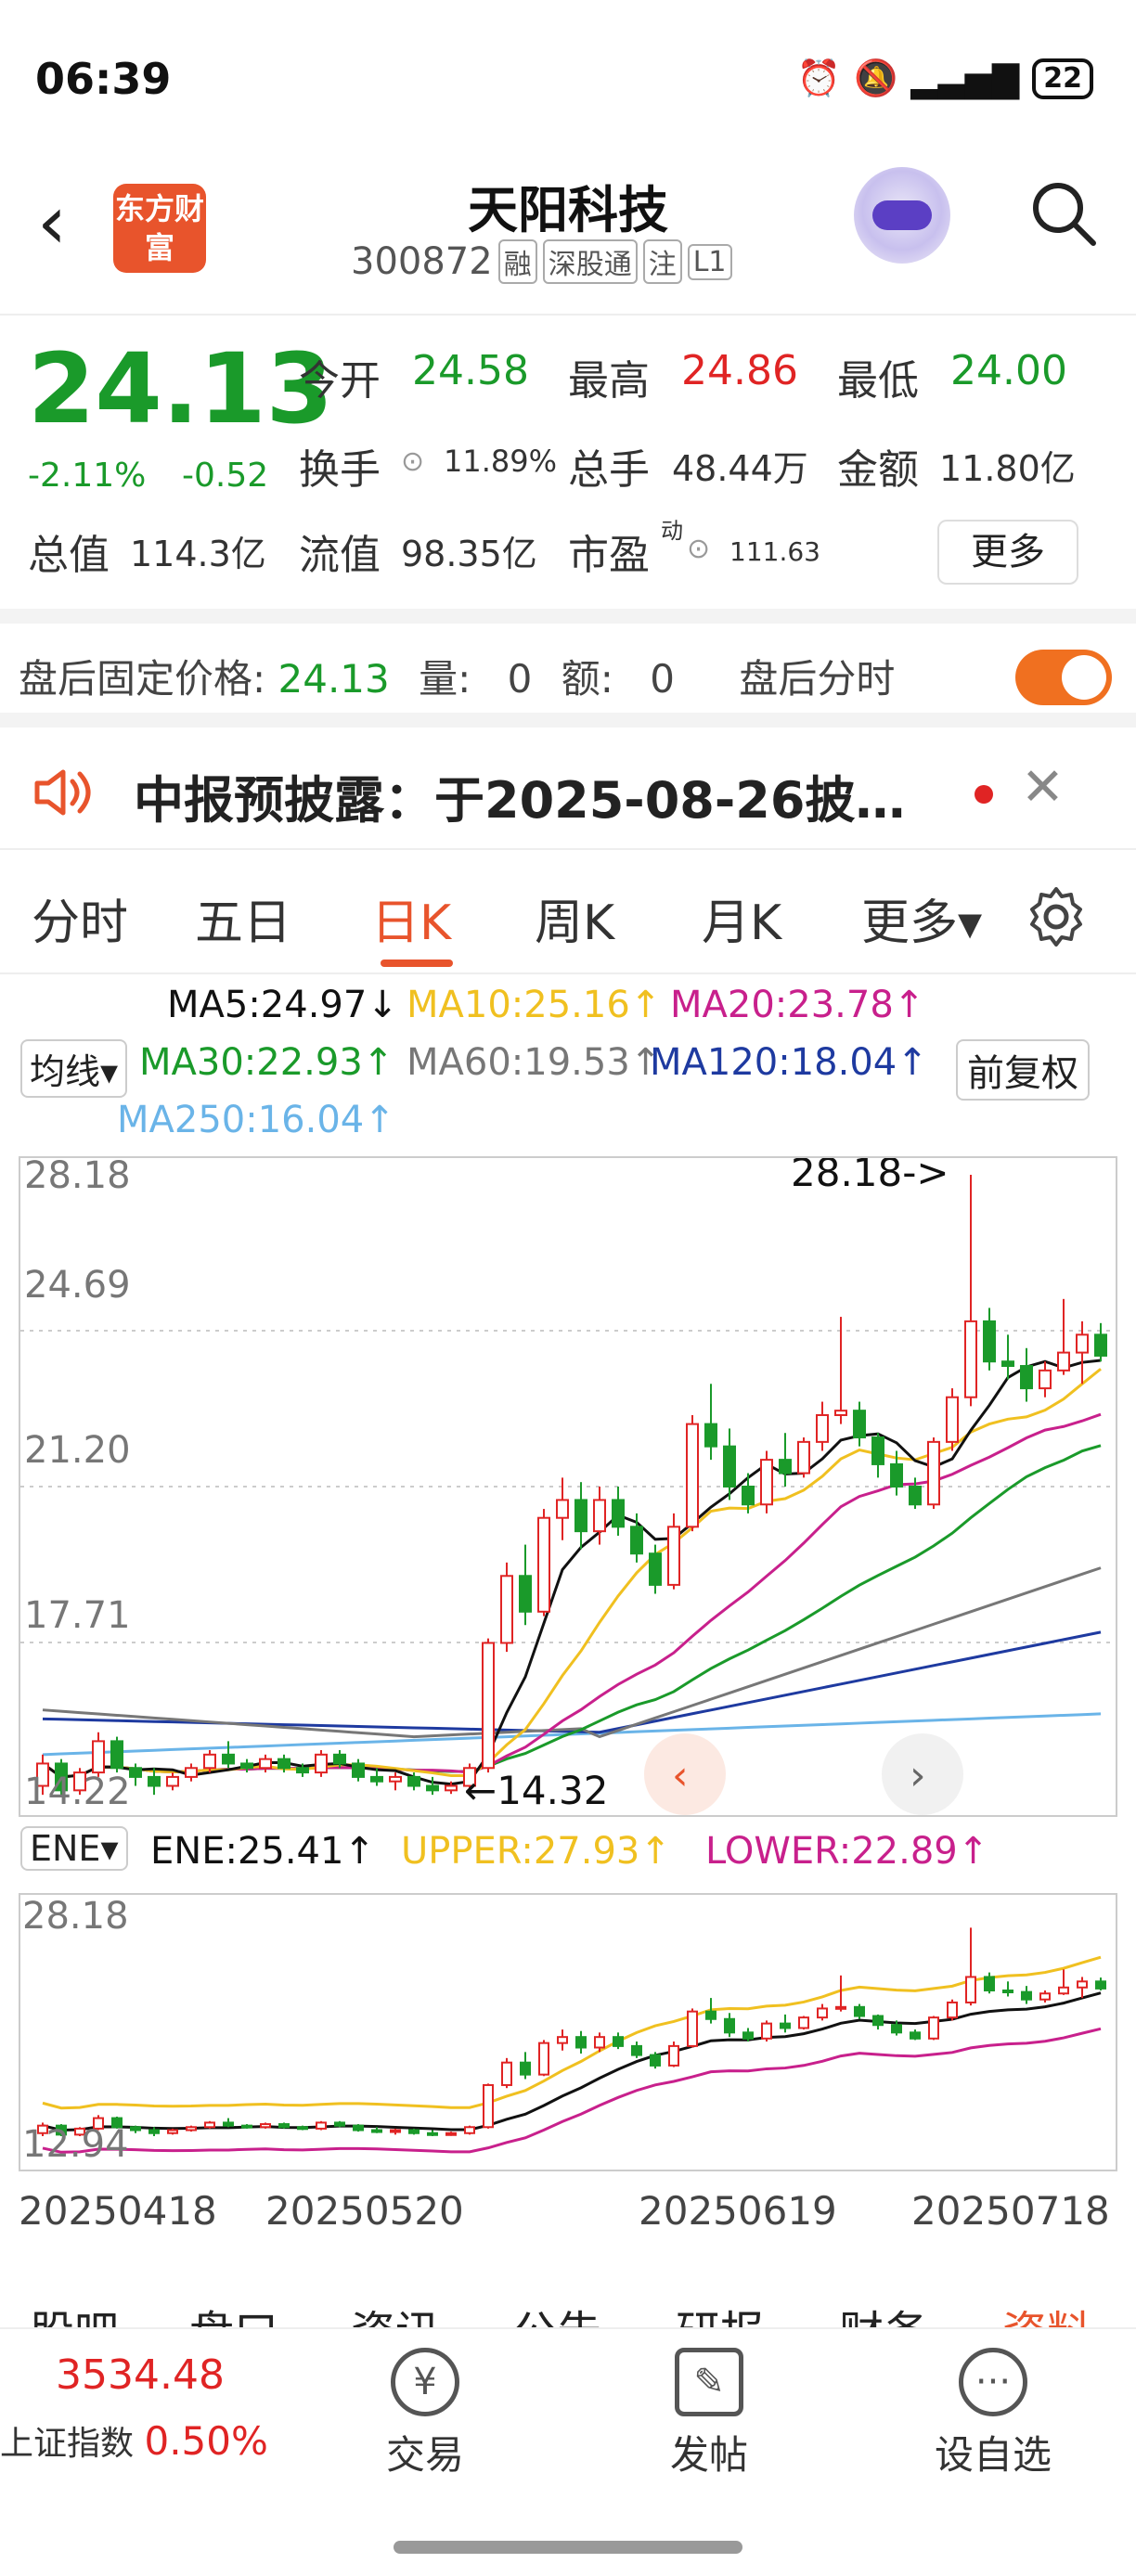 This screenshot has width=1136, height=2576. I want to click on ma60-line, so click(572, 1652).